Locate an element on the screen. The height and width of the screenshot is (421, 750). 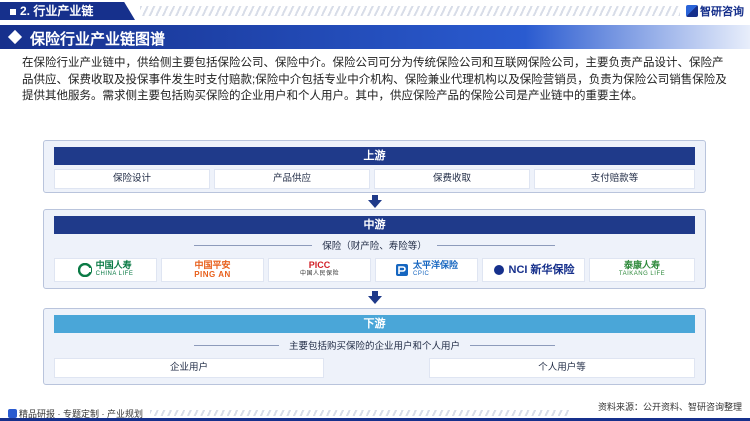
upstream-heading: 上游 is located at coordinates (374, 156).